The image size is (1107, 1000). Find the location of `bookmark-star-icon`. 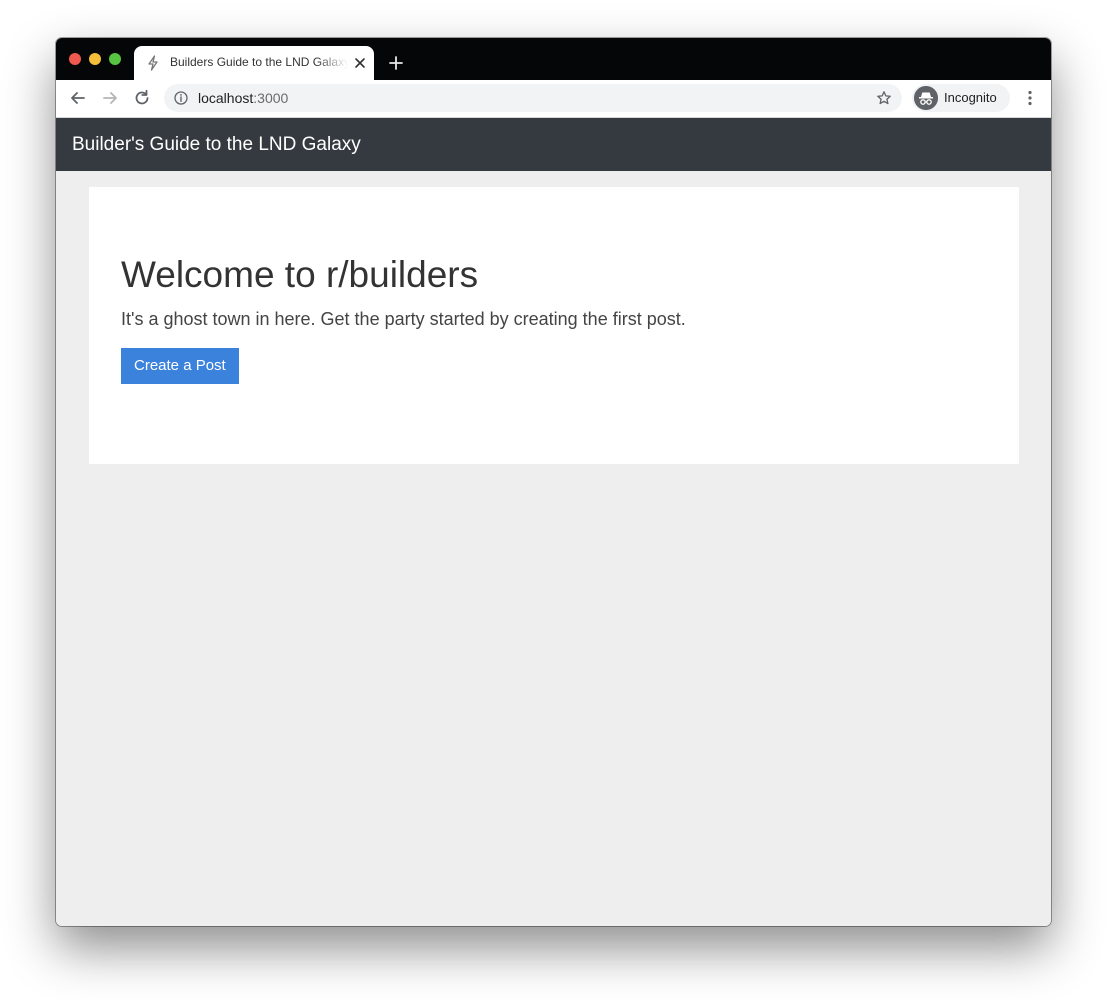

bookmark-star-icon is located at coordinates (884, 98).